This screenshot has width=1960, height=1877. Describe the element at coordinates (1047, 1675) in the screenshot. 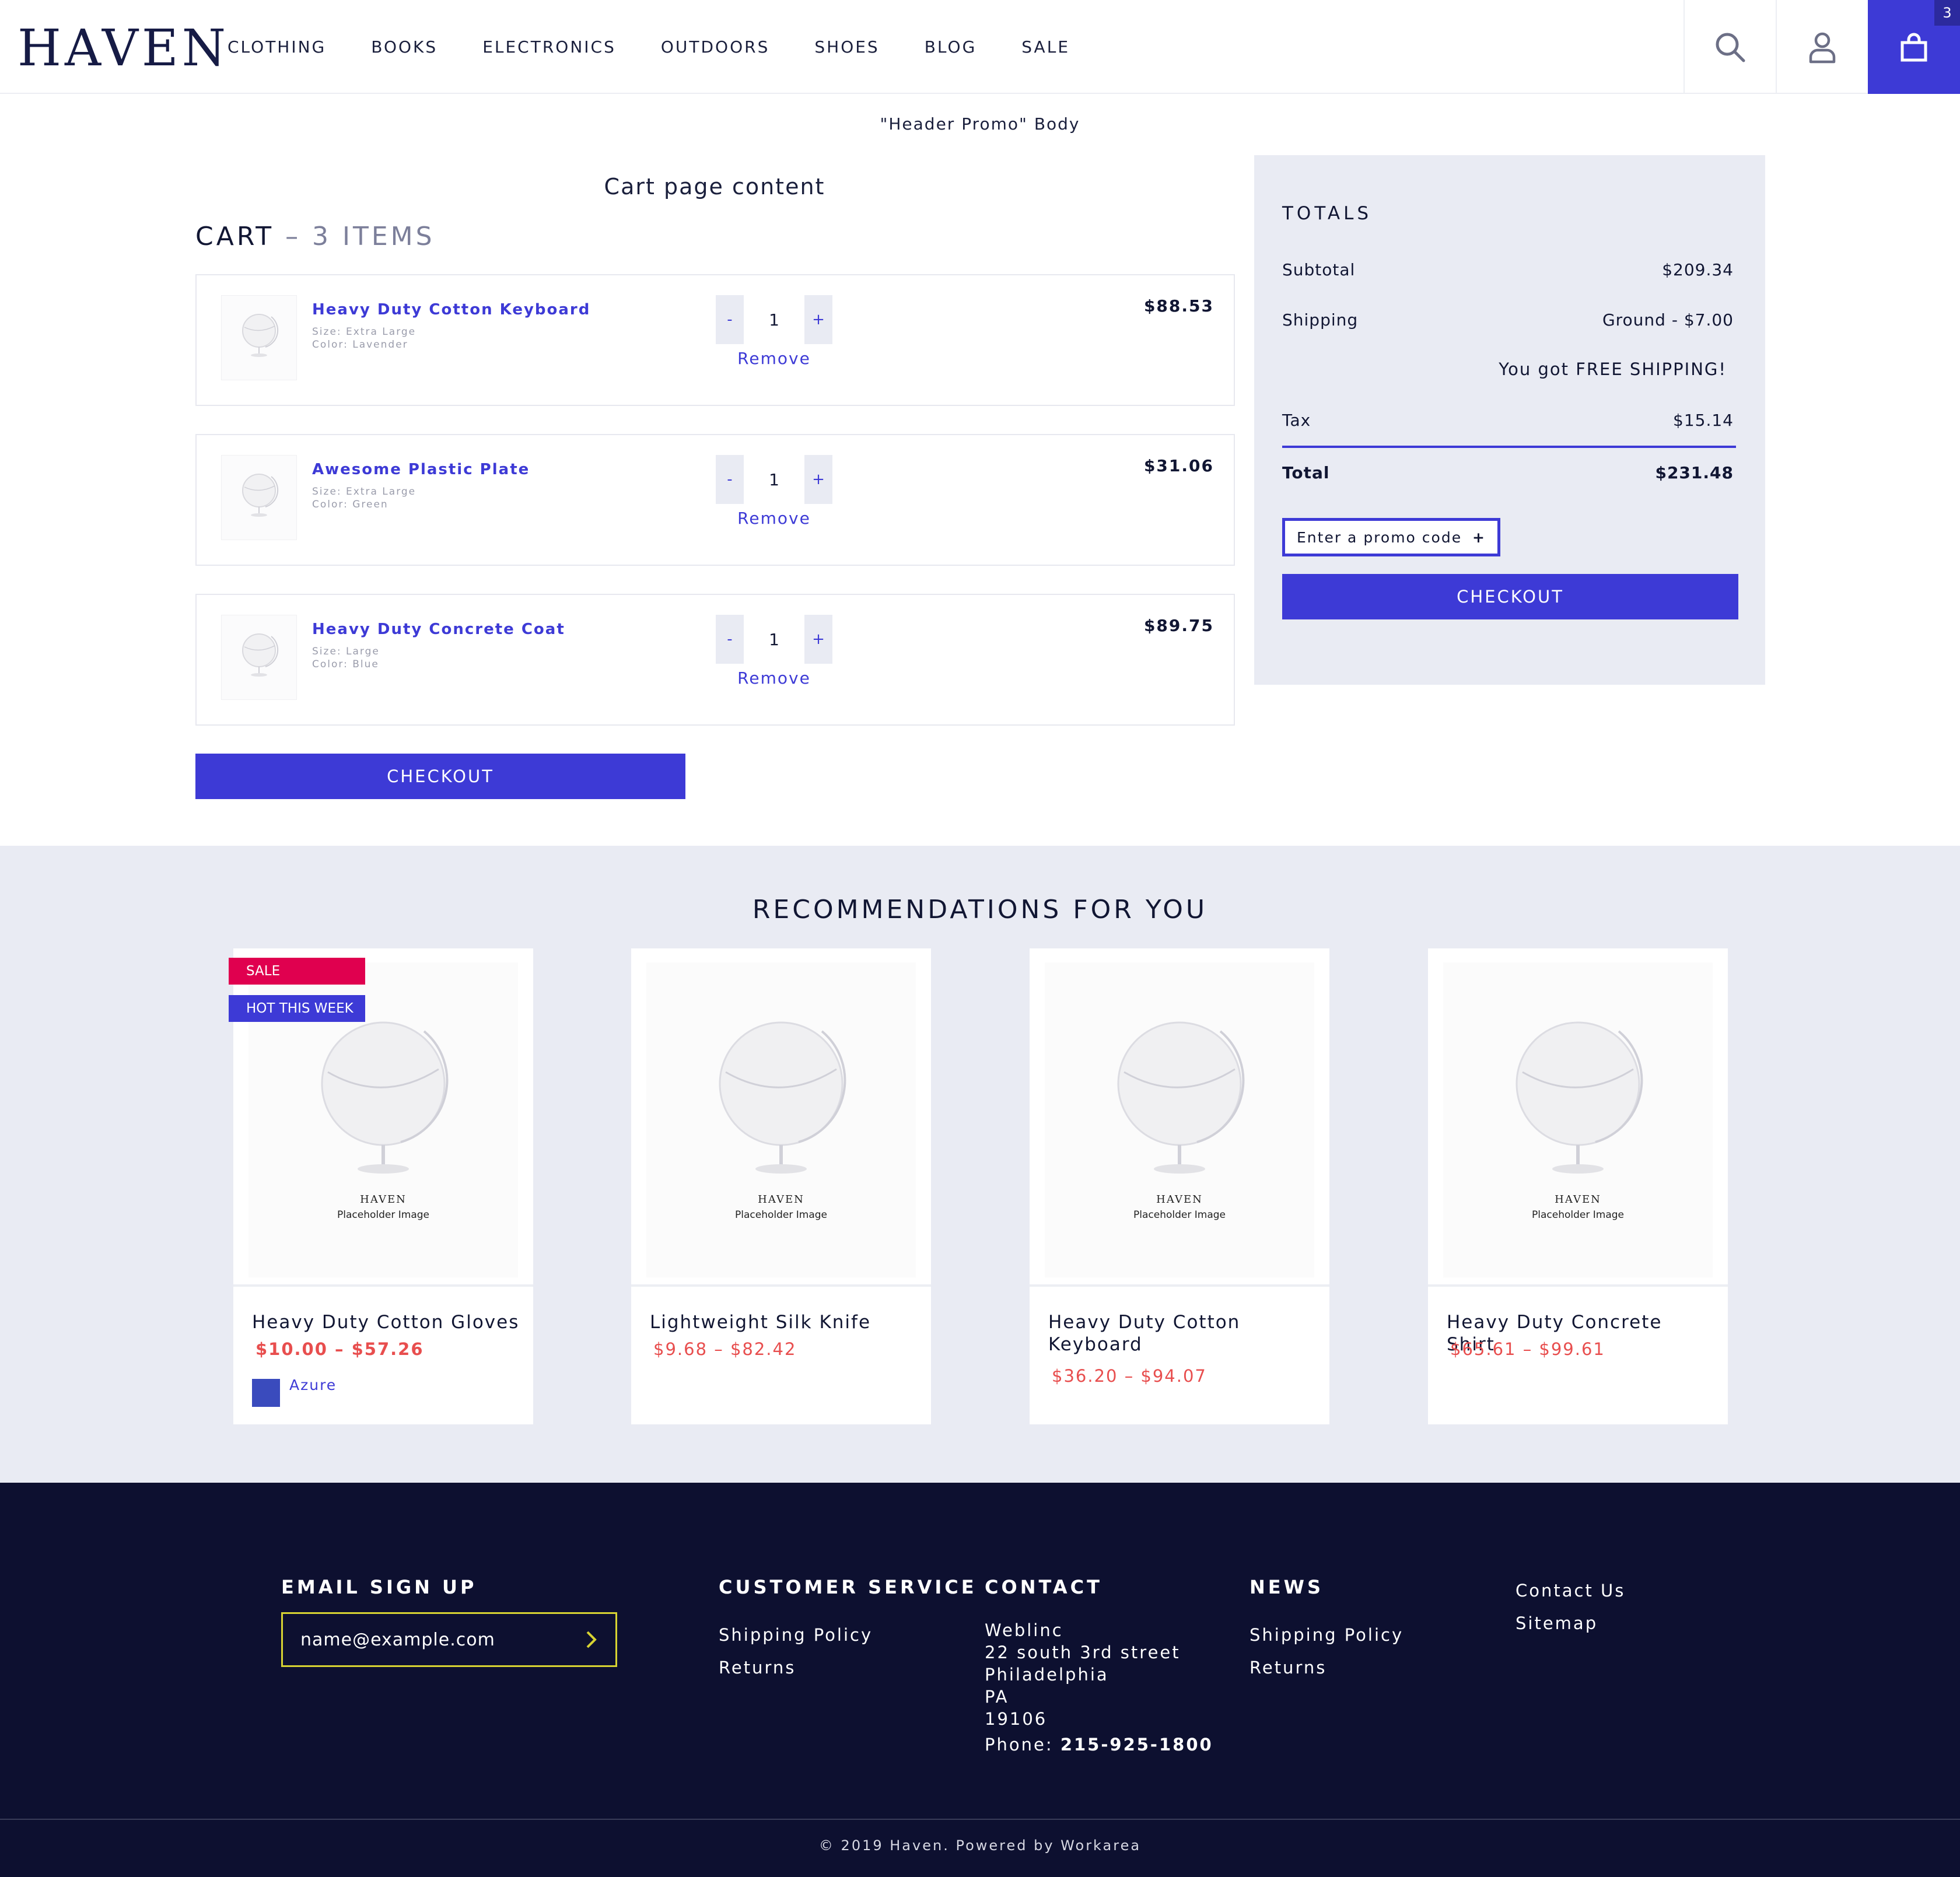

I see `contact-city: Philadelphia` at that location.